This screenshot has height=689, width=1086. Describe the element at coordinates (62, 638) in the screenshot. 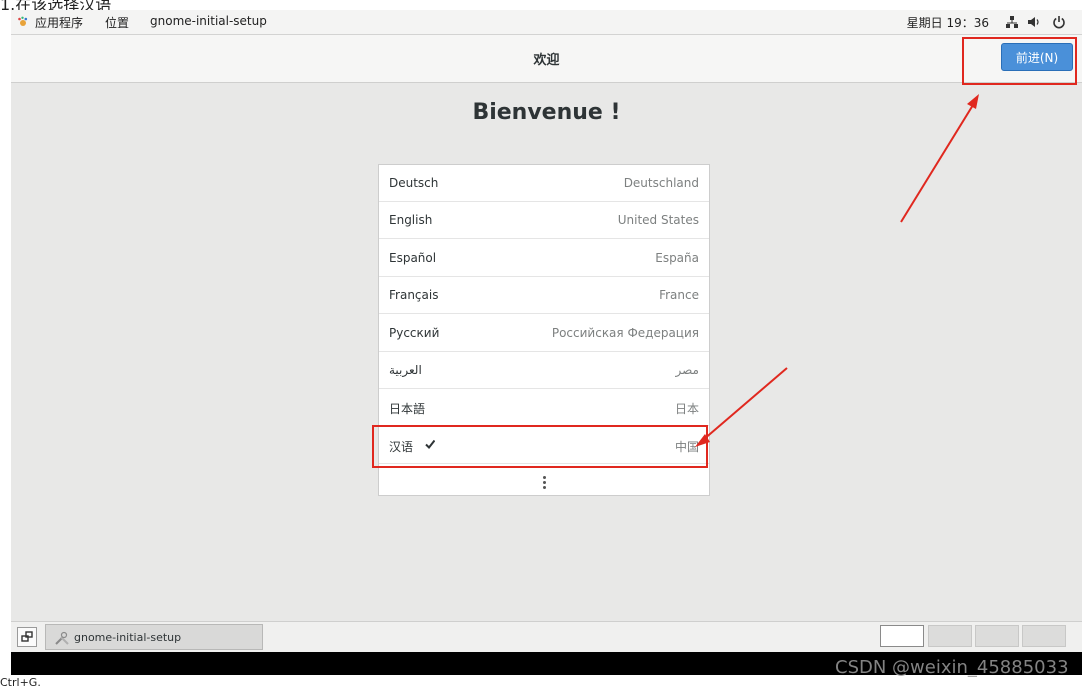

I see `tools-icon` at that location.